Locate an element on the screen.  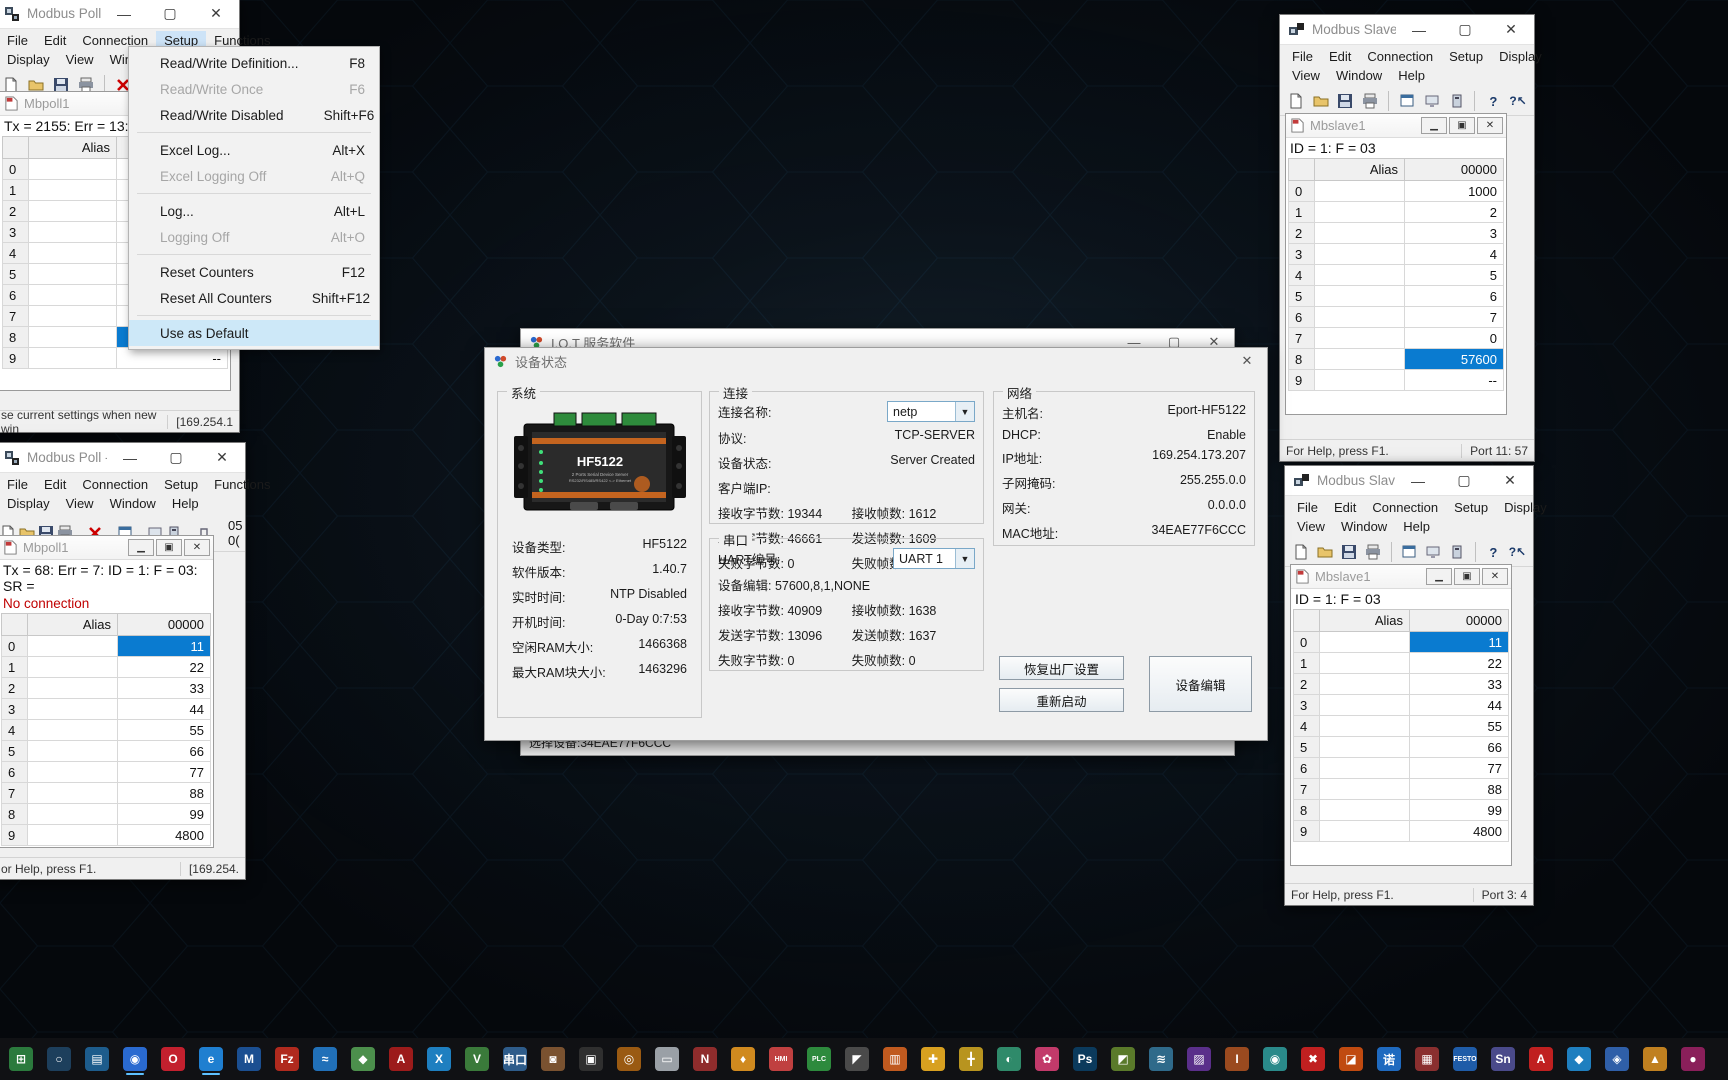
row-value: 11 is located at coordinates (164, 646).